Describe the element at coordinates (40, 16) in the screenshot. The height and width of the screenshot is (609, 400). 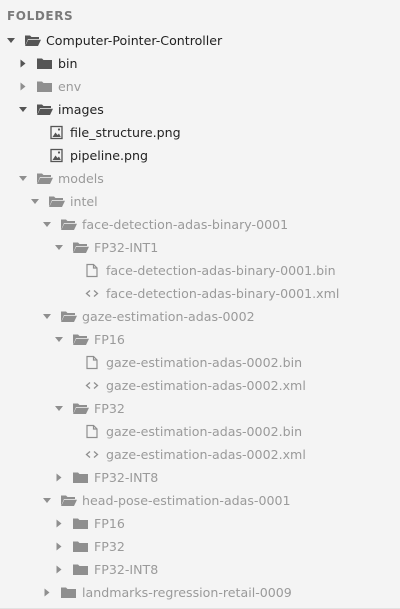
I see `folders-header: FOLDERS` at that location.